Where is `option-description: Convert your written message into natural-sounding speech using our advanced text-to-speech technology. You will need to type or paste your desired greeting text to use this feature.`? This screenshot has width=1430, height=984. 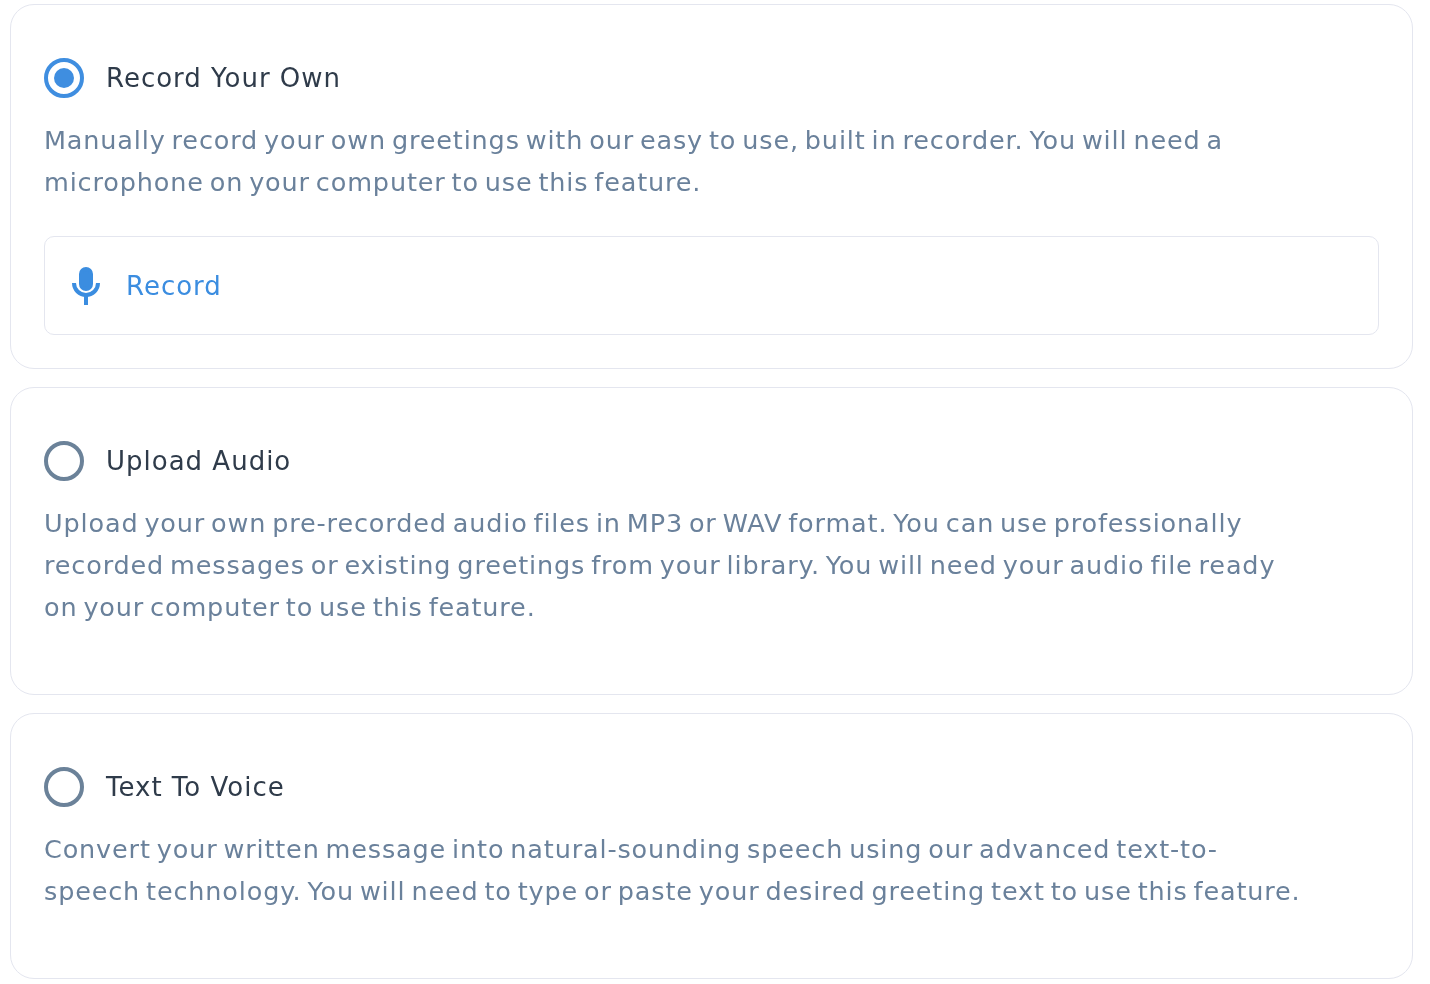
option-description: Convert your written message into natural-sounding speech using our advanced text-to-speech technology. You will need to type or paste your desired greeting text to use this feature. is located at coordinates (673, 870).